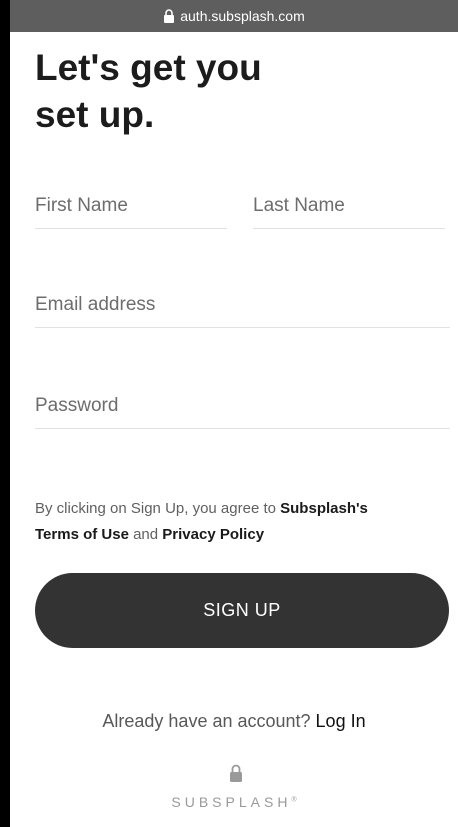 This screenshot has height=827, width=458. I want to click on email-input, so click(242, 305).